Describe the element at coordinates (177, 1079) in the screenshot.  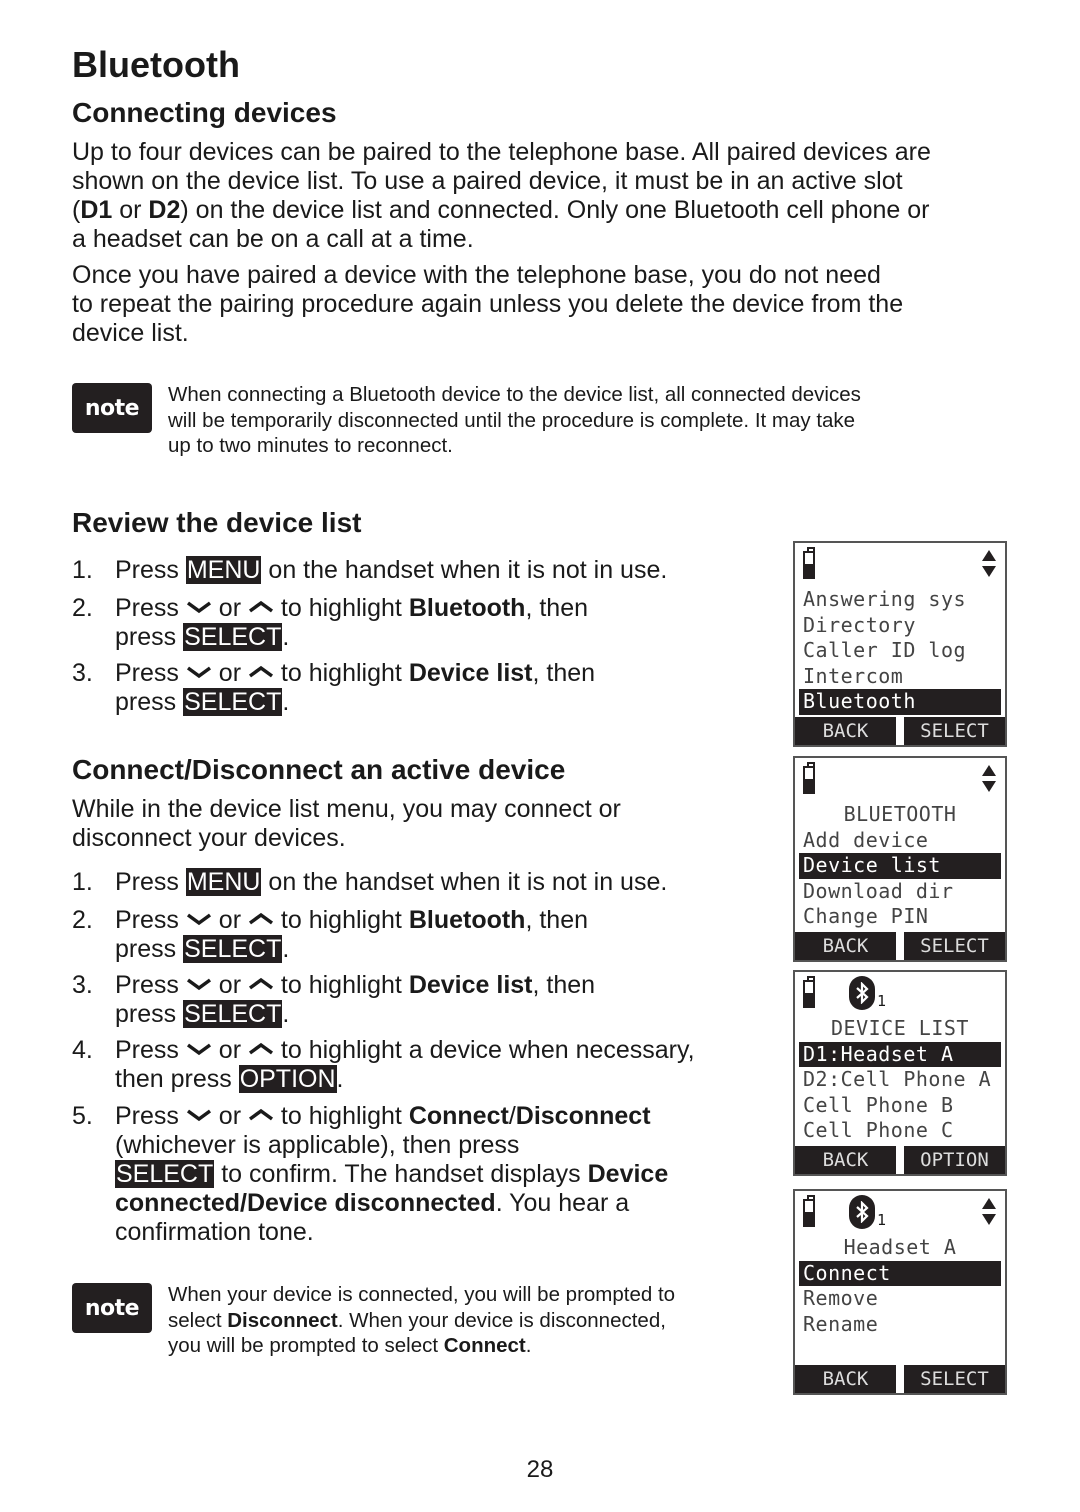
I see `text: then press` at that location.